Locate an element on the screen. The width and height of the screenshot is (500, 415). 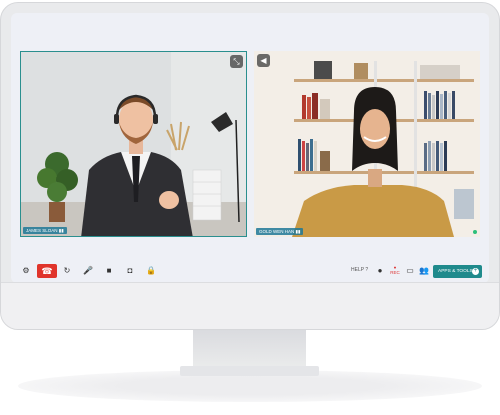
gear-icon: ⚙ is located at coordinates (26, 271).